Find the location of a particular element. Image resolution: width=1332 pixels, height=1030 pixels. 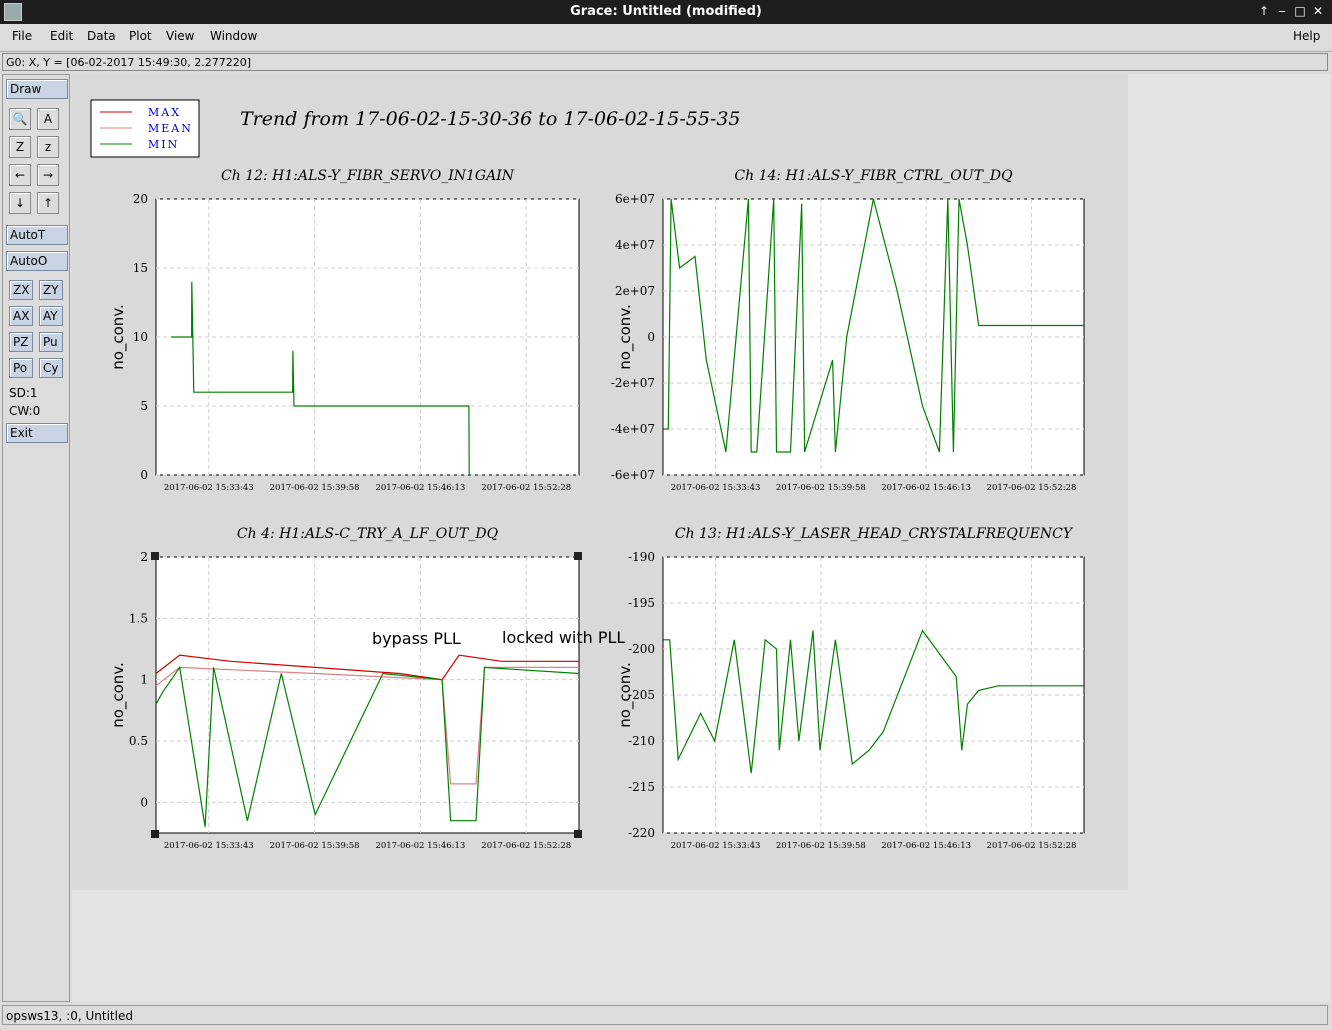

annotation-locked-with-pll: locked with PLL is located at coordinates (563, 637).